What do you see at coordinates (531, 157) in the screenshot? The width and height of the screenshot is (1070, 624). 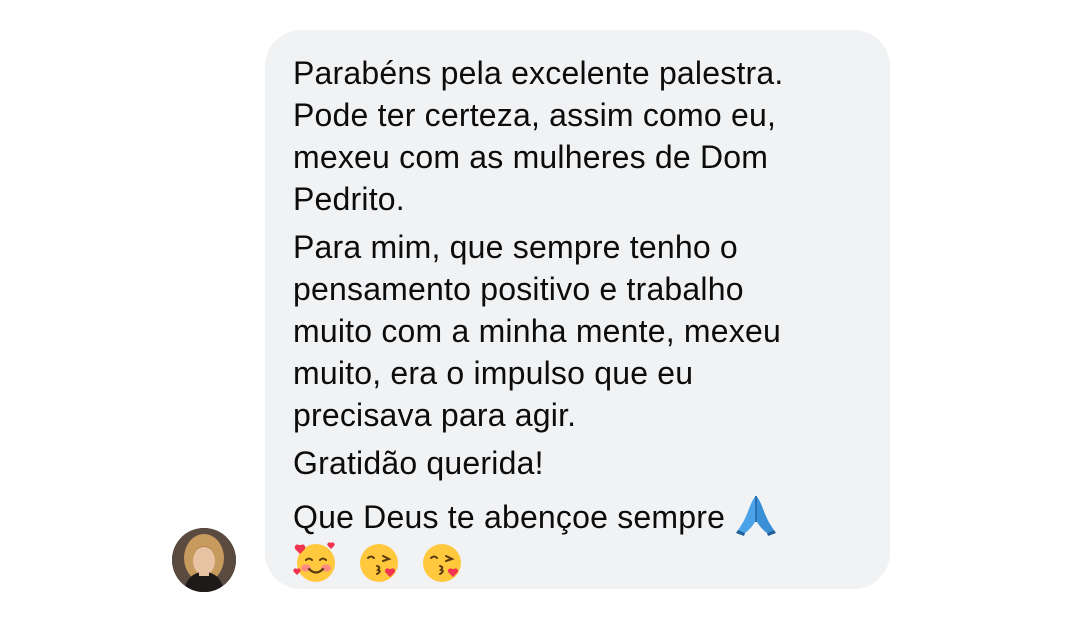 I see `message-line: mexeu com as mulheres de Dom` at bounding box center [531, 157].